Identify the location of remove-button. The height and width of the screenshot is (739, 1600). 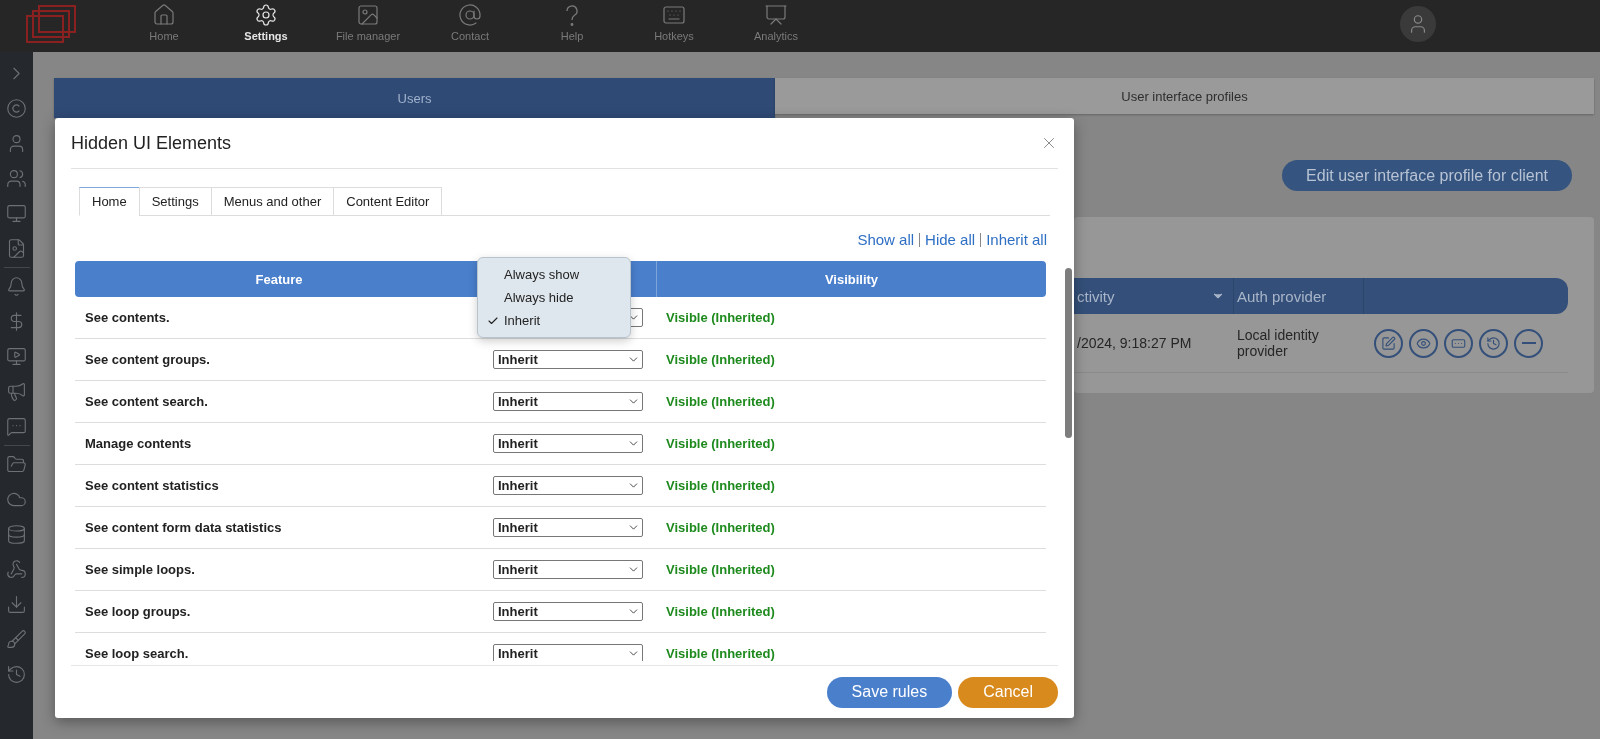
(1528, 343).